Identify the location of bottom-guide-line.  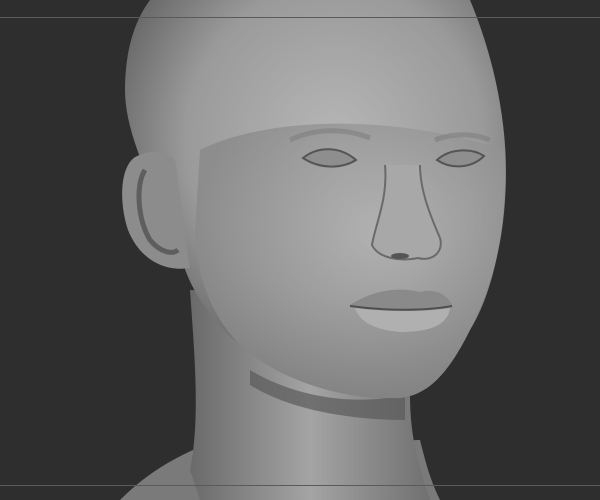
(300, 485).